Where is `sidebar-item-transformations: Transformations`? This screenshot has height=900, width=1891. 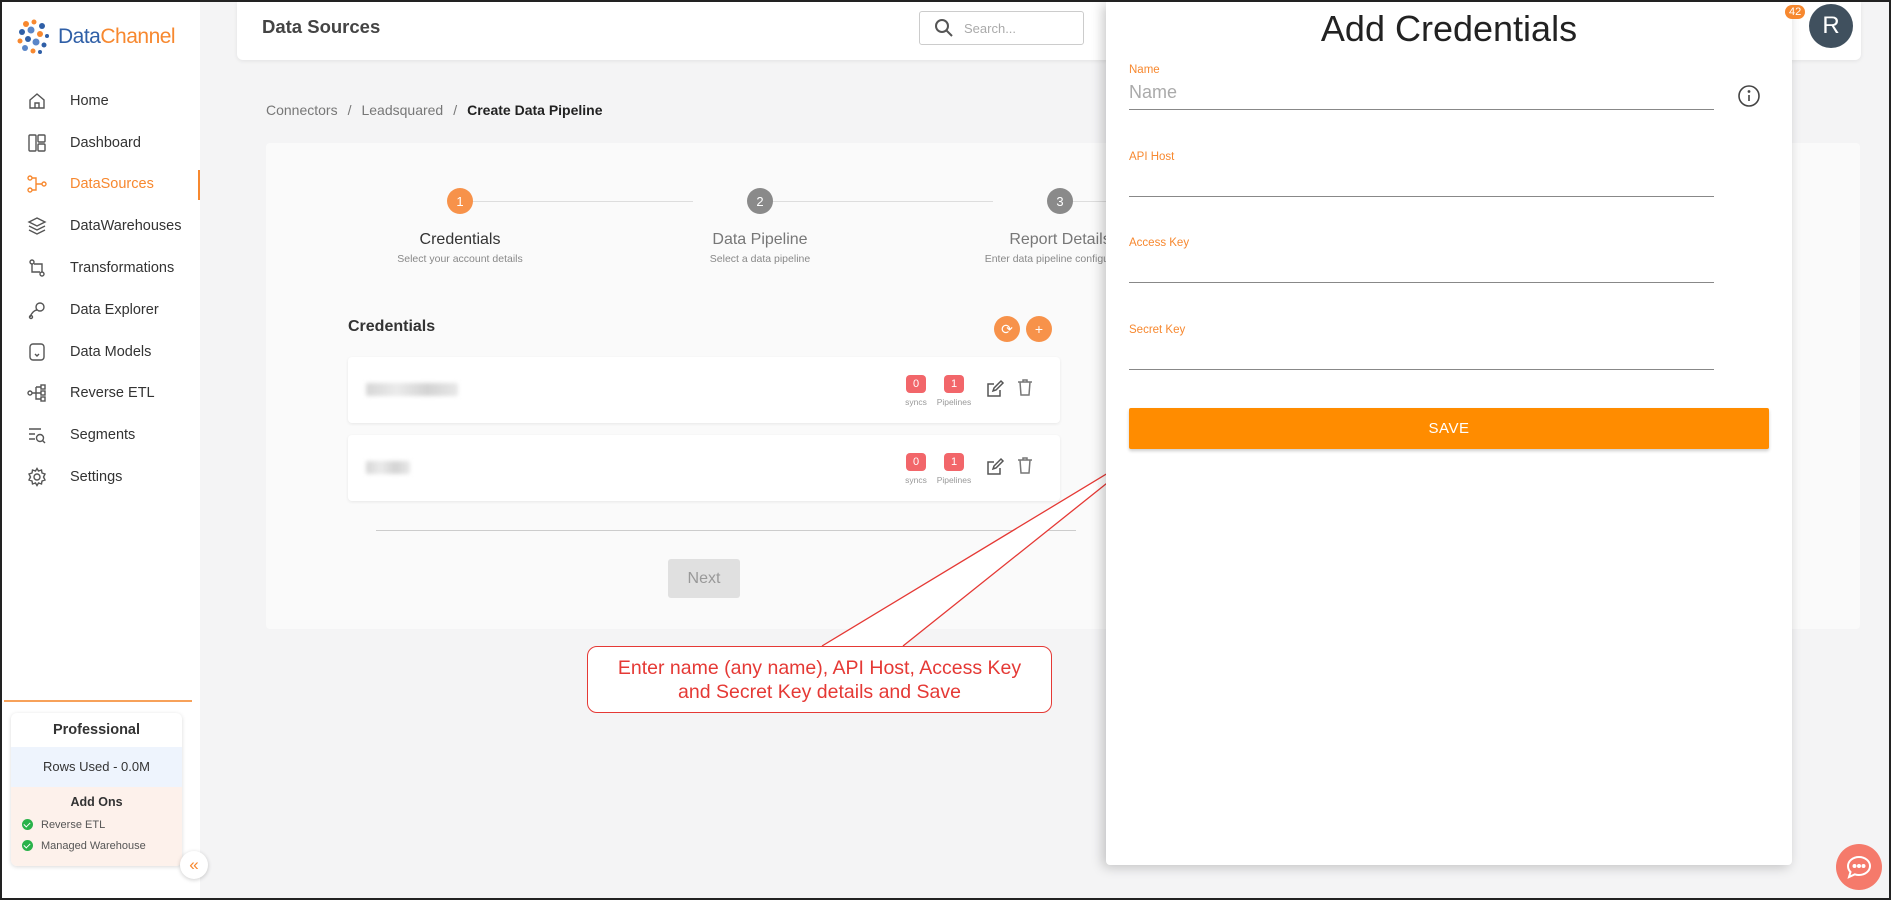
sidebar-item-transformations: Transformations is located at coordinates (101, 268).